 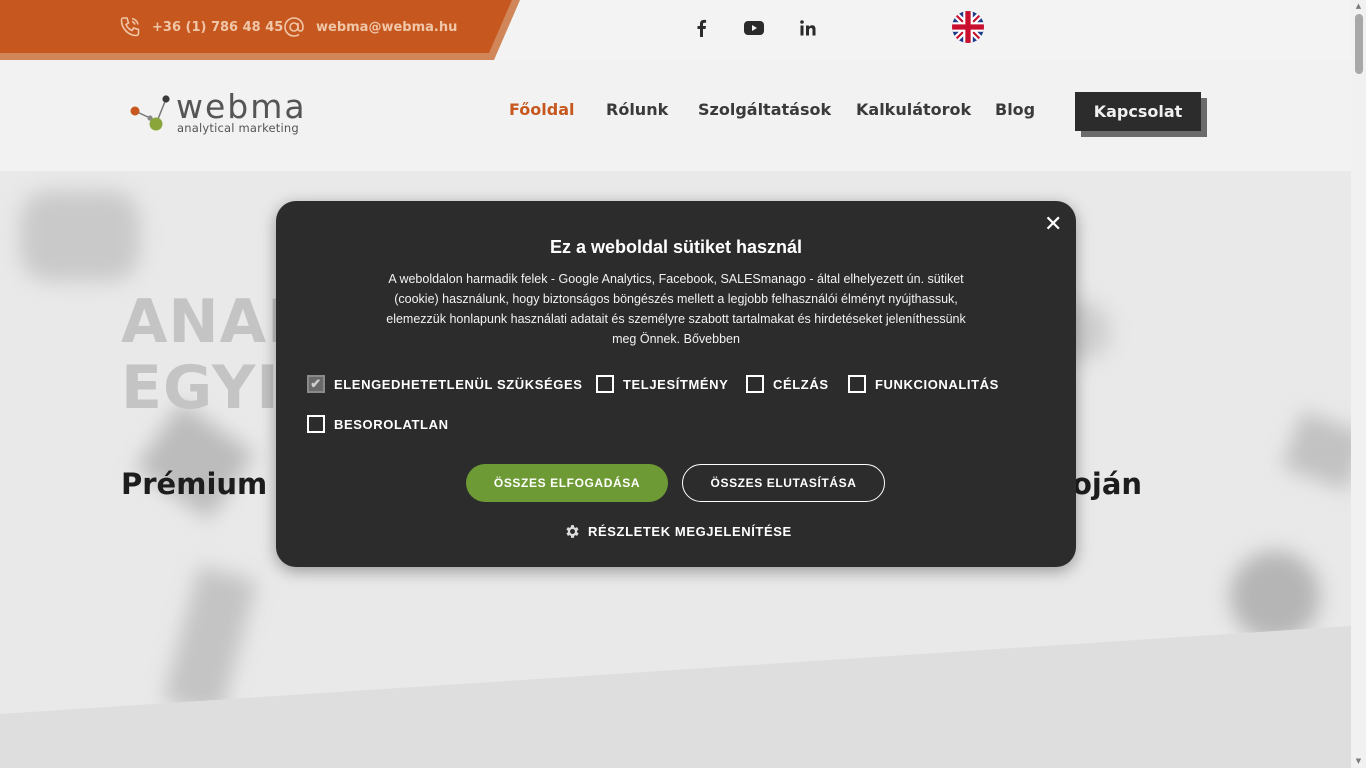 I want to click on checkbox-performance-box, so click(x=605, y=384).